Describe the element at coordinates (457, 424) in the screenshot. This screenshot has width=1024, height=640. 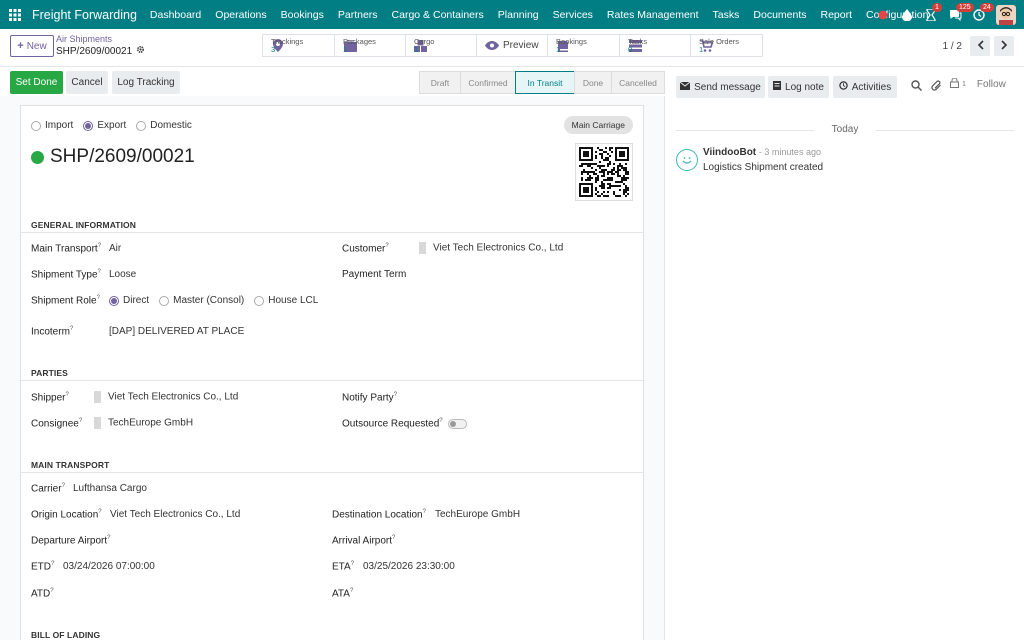
I see `outsource-requested-toggle` at that location.